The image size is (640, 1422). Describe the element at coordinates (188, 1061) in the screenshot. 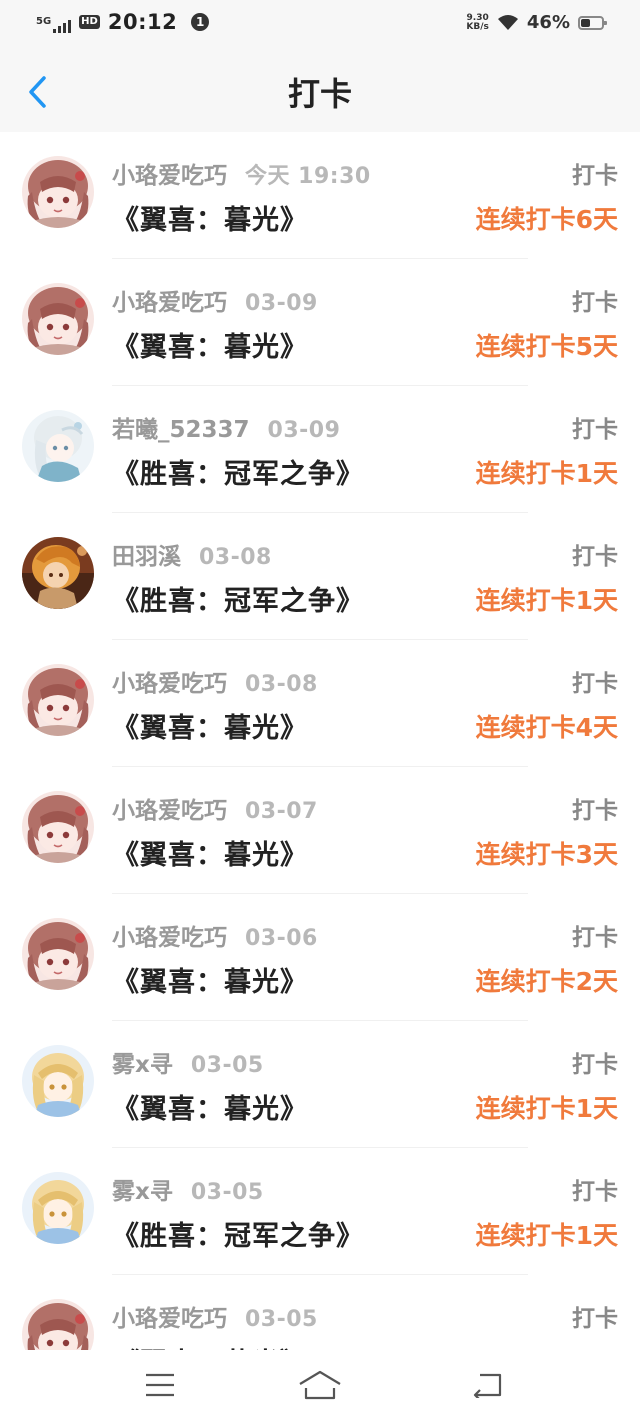

I see `item-meta: 雾x寻 03-05` at that location.